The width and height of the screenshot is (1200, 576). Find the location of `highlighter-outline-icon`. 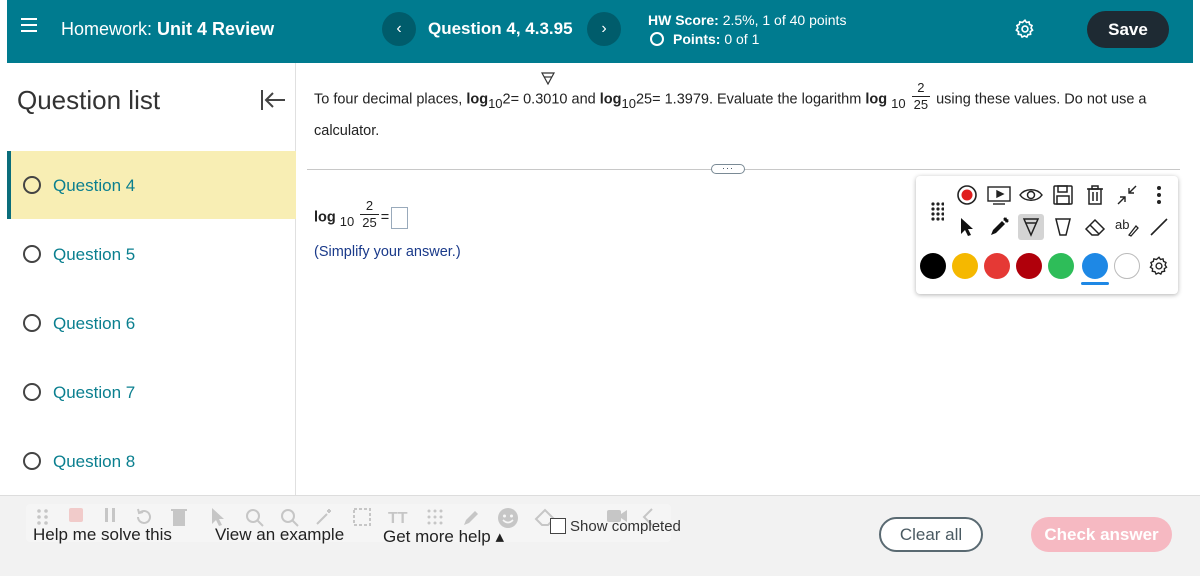

highlighter-outline-icon is located at coordinates (1063, 227).